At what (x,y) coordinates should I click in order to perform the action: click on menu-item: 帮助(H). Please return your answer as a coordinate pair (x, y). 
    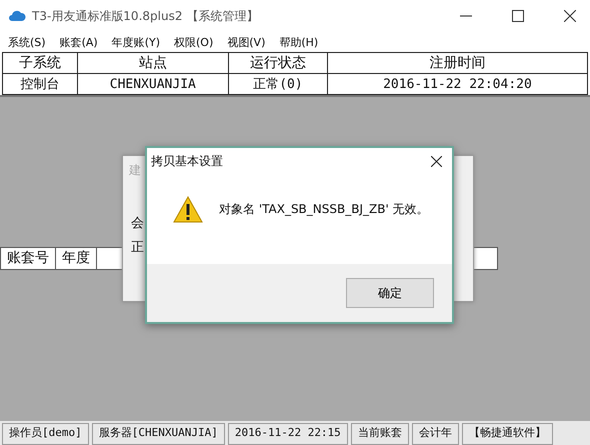
    Looking at the image, I should click on (298, 42).